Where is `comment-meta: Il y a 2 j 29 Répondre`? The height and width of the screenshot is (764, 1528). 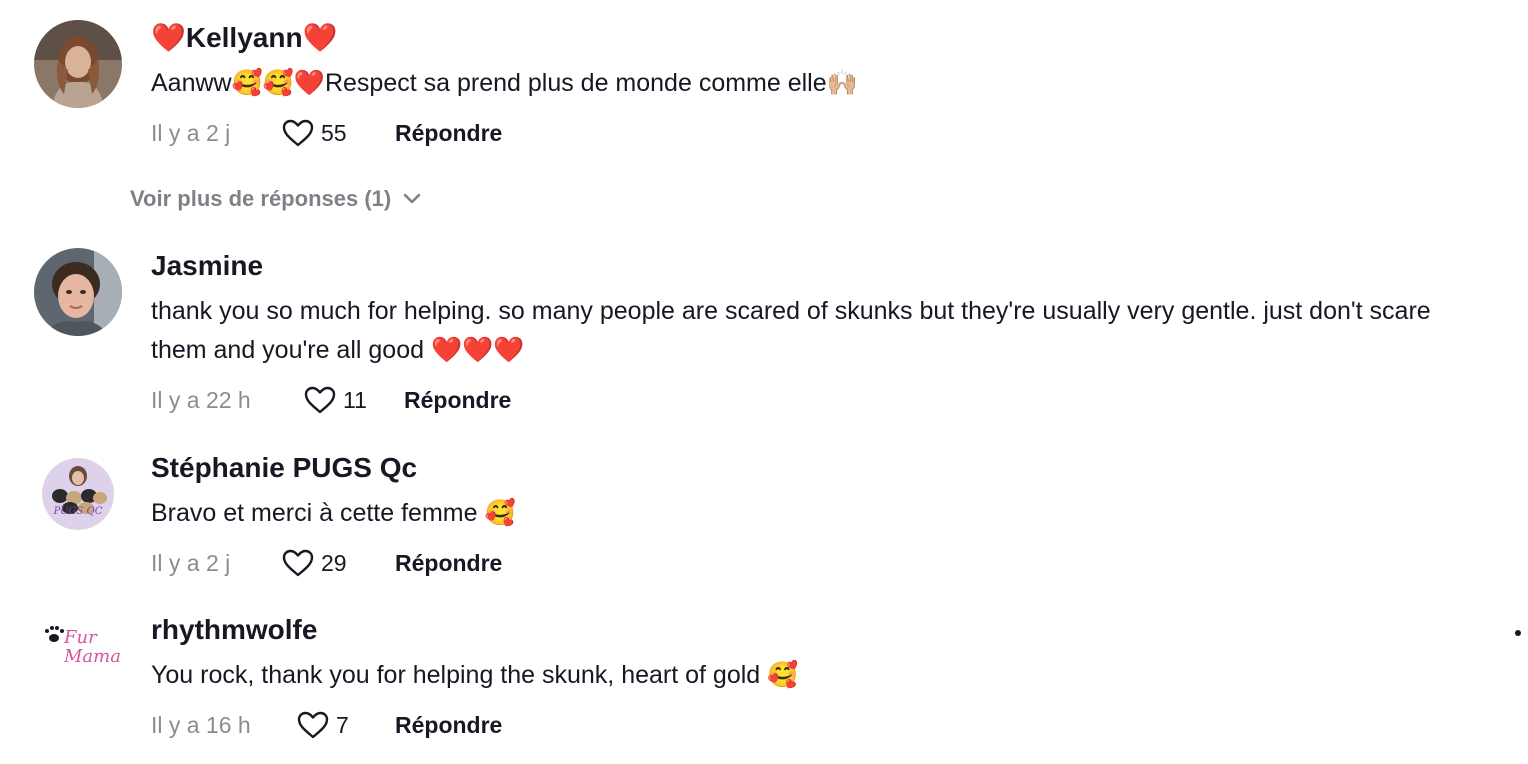 comment-meta: Il y a 2 j 29 Répondre is located at coordinates (819, 563).